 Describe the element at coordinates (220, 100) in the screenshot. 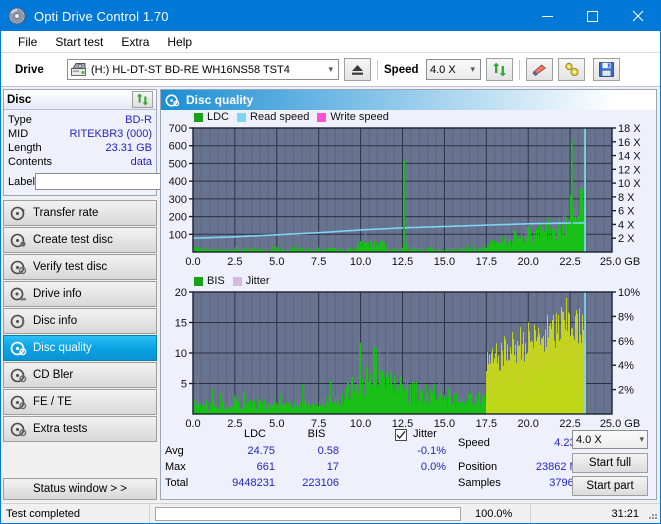

I see `panel-title: Disc quality` at that location.